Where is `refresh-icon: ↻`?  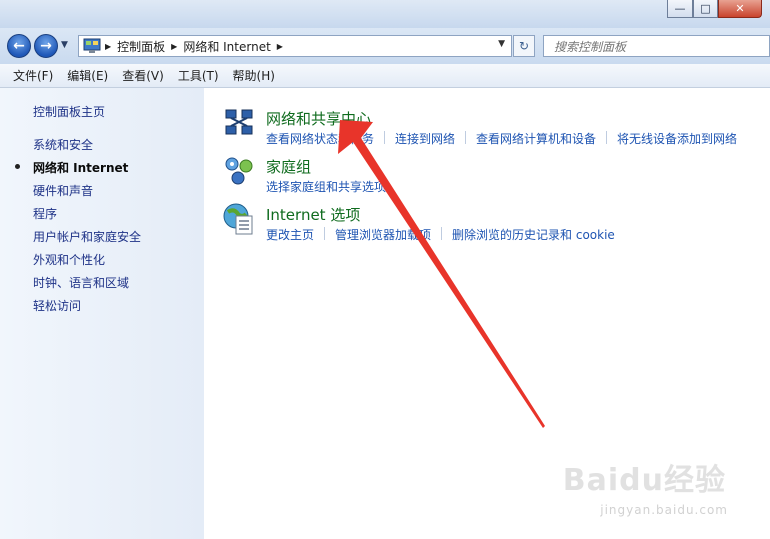 refresh-icon: ↻ is located at coordinates (524, 46).